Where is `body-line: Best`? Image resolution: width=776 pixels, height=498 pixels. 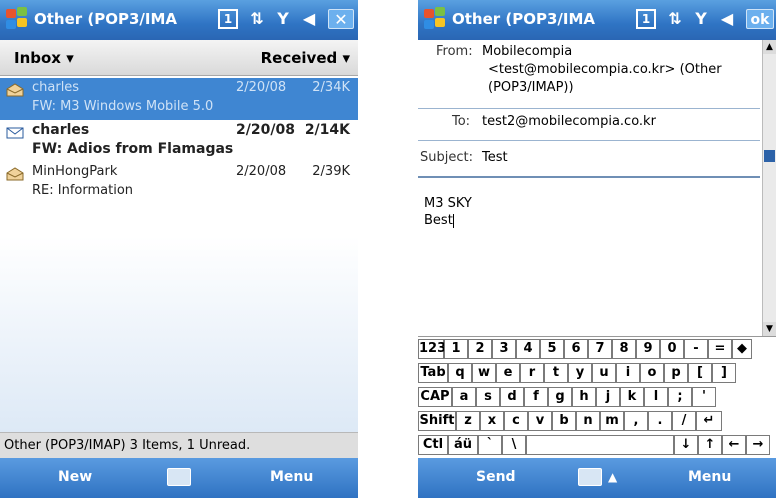 body-line: Best is located at coordinates (438, 220).